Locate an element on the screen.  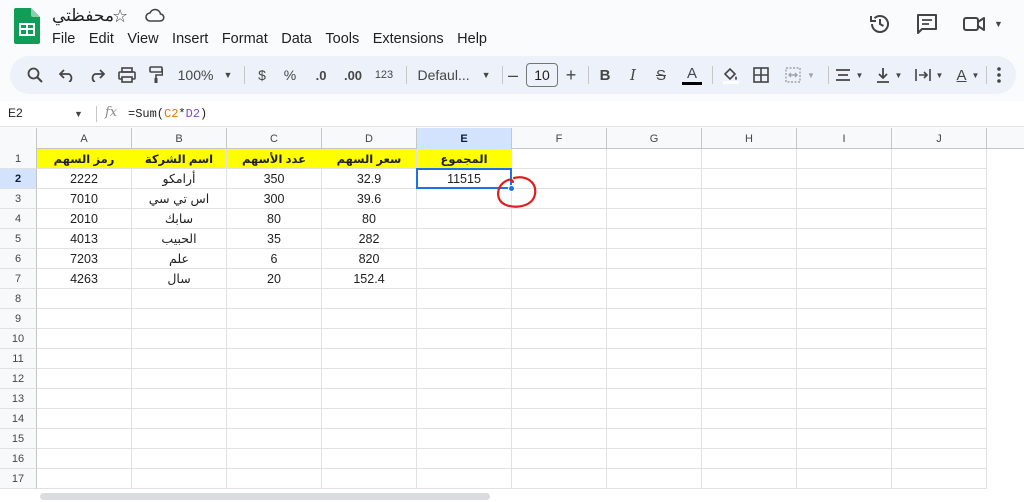
cell-i11 is located at coordinates (844, 359).